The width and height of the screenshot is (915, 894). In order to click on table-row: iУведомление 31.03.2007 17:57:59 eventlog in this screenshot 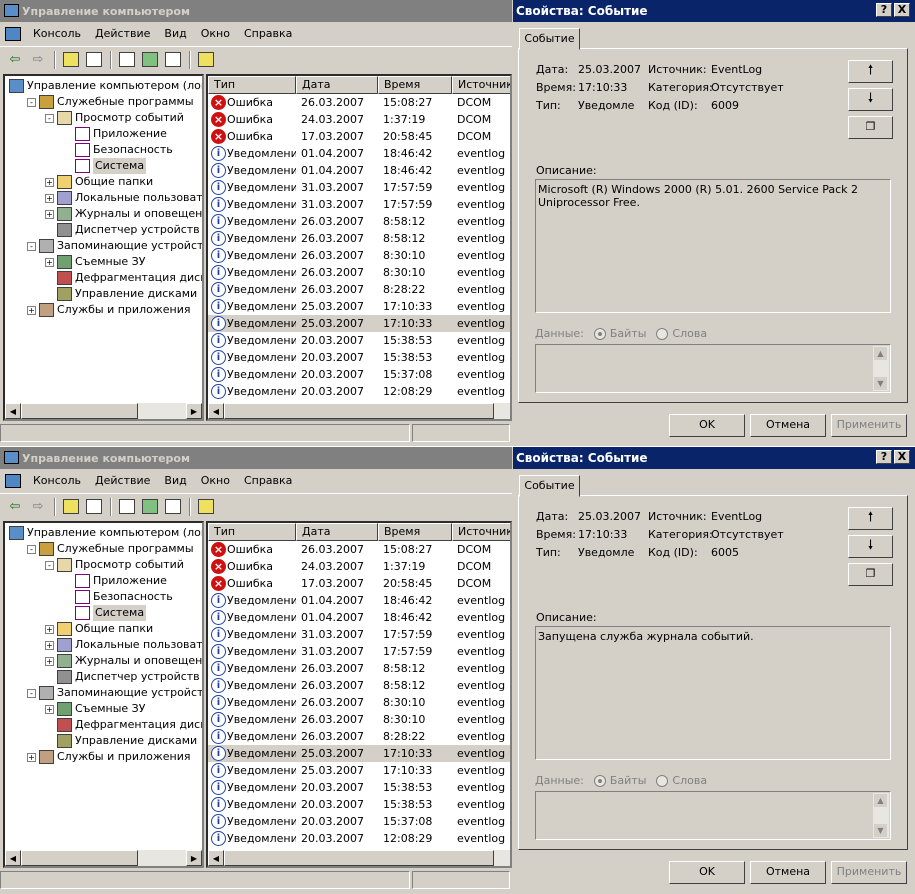, I will do `click(359, 204)`.